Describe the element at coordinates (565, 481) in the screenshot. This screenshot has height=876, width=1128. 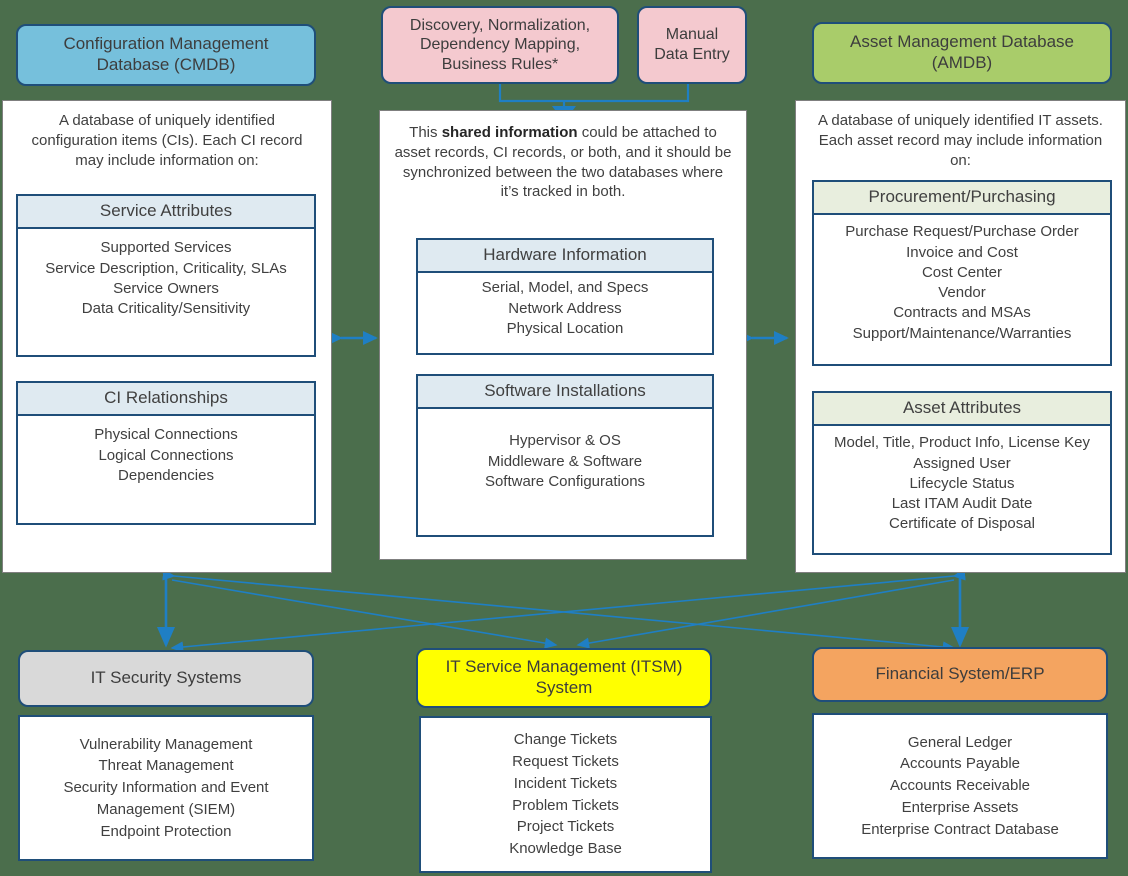
I see `list-item: Software Configurations` at that location.